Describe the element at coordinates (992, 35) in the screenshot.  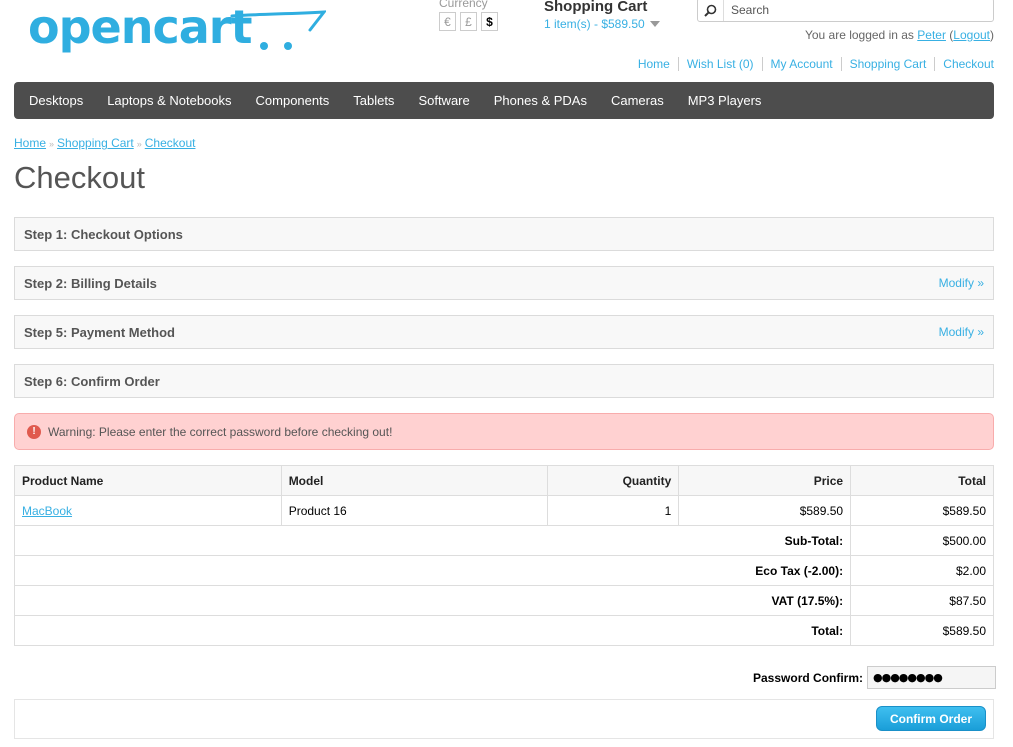
I see `welcome-close-paren: )` at that location.